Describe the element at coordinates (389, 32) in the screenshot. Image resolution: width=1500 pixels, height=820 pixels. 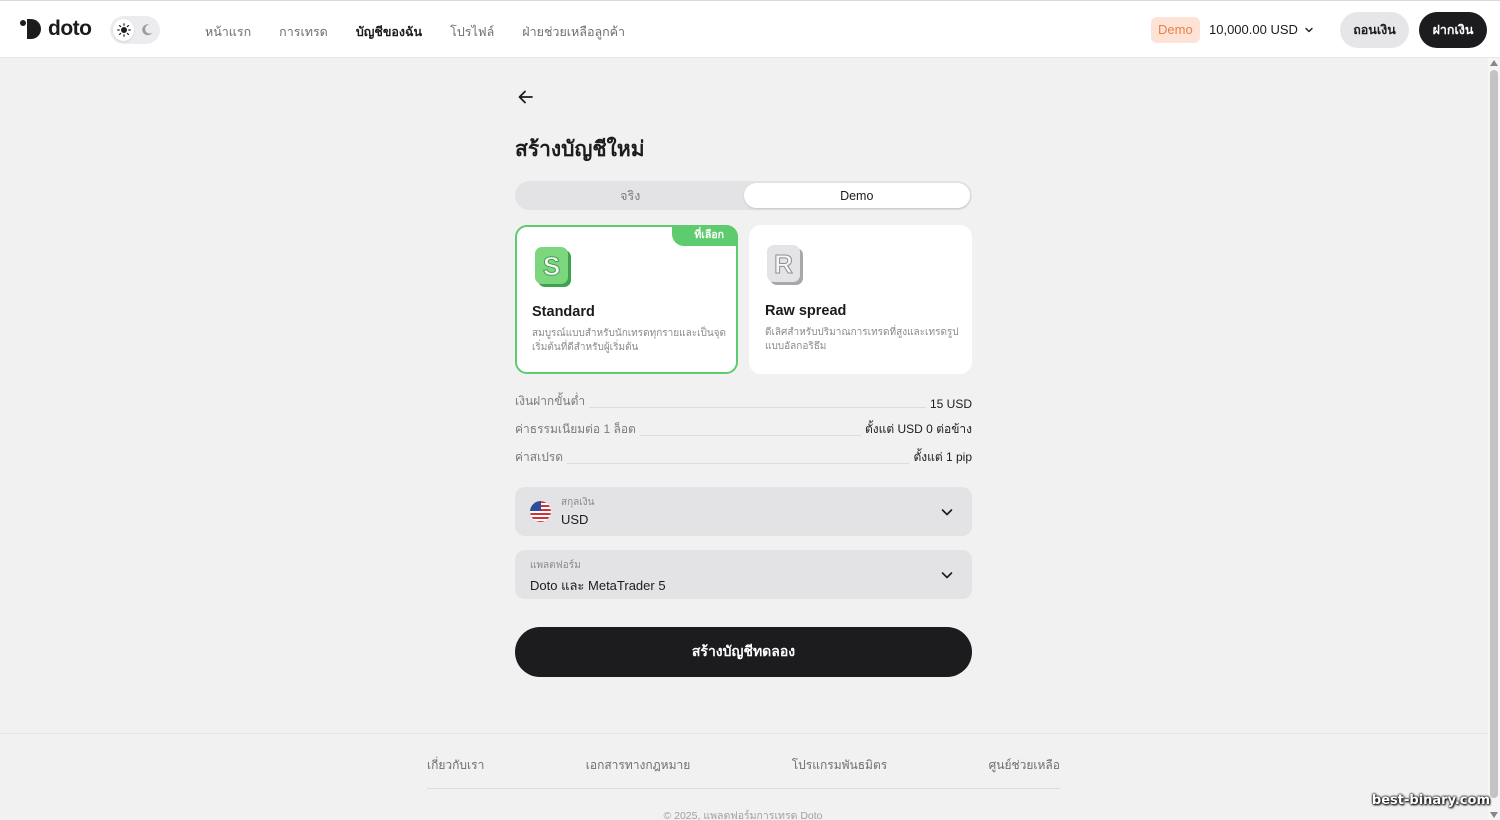
I see `nav-my-accounts: บัญชีของฉัน` at that location.